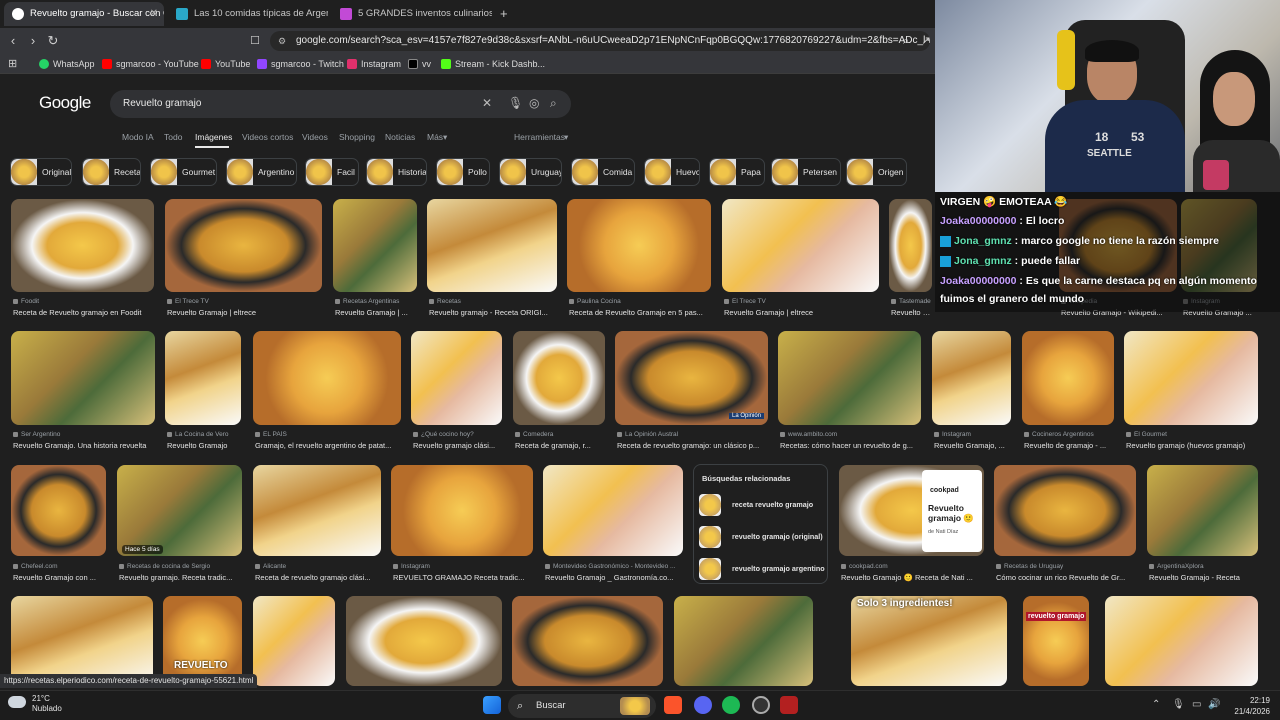  I want to click on tab-videos-cortos: Videos cortos, so click(267, 137).